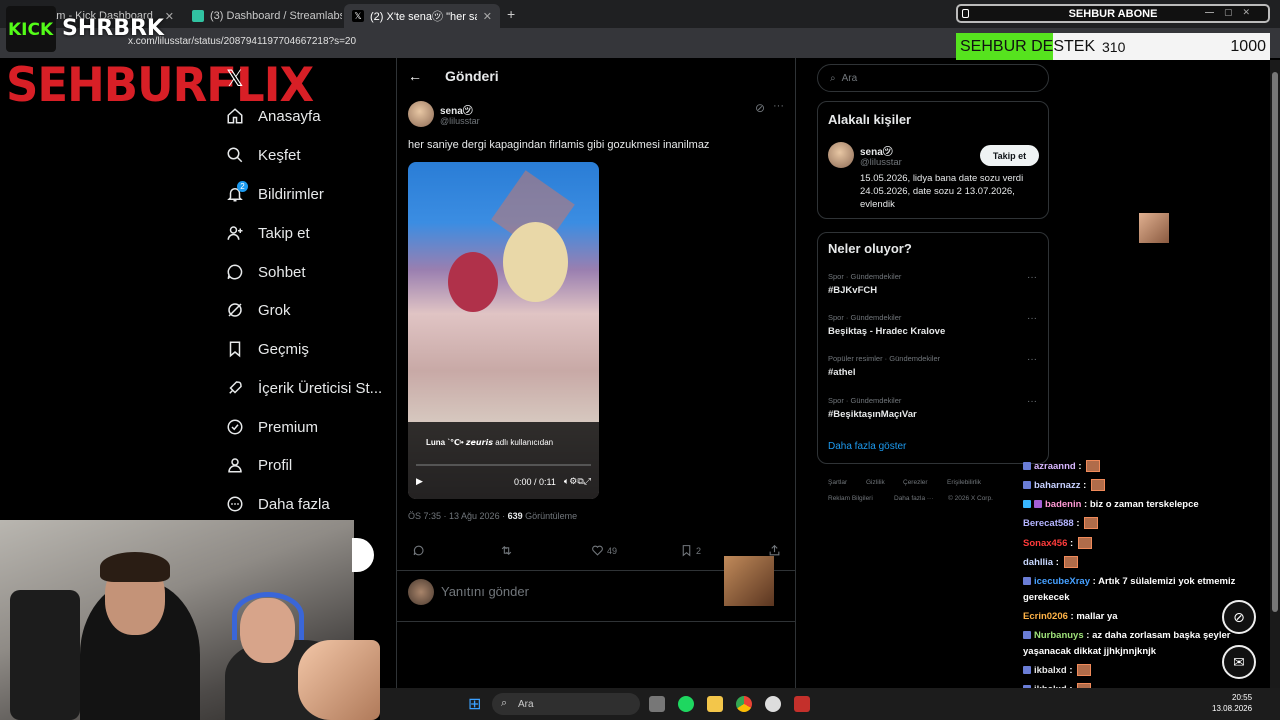 This screenshot has height=720, width=1280. What do you see at coordinates (268, 233) in the screenshot?
I see `nav-item-follow: Takip et` at bounding box center [268, 233].